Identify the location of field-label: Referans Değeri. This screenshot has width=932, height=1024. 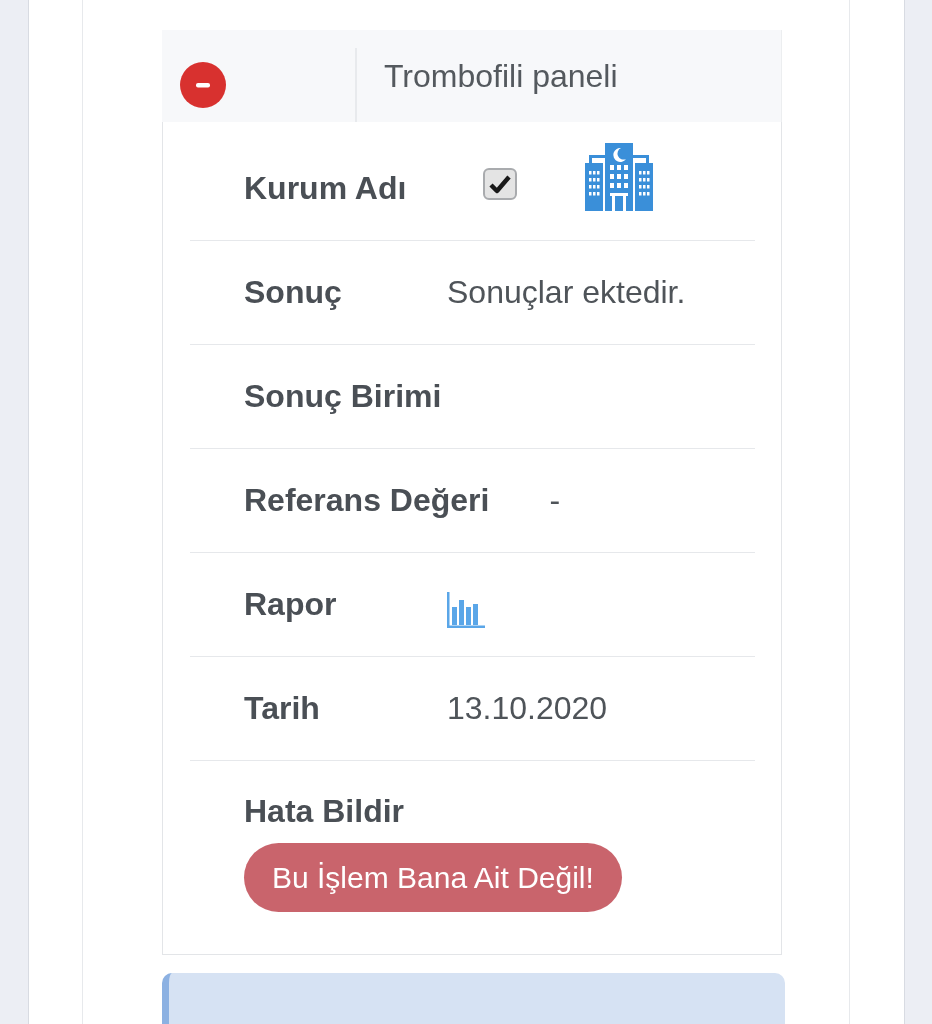
(367, 500).